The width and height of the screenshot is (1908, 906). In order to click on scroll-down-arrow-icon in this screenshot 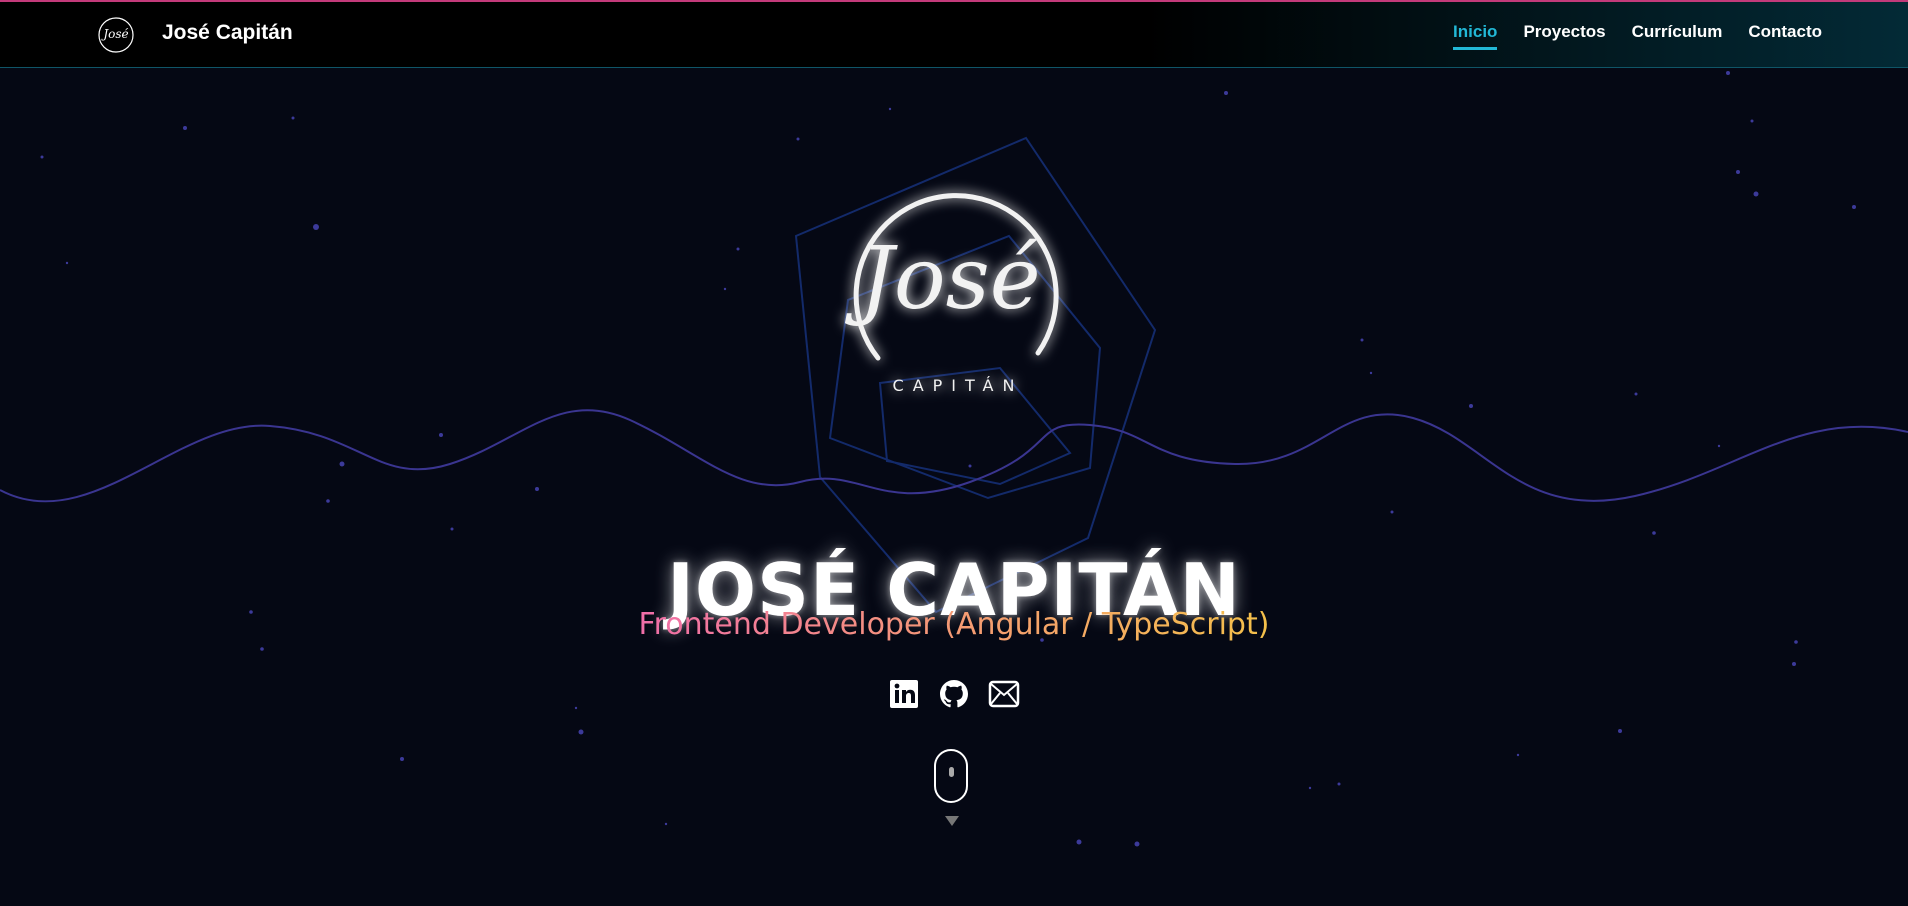, I will do `click(952, 821)`.